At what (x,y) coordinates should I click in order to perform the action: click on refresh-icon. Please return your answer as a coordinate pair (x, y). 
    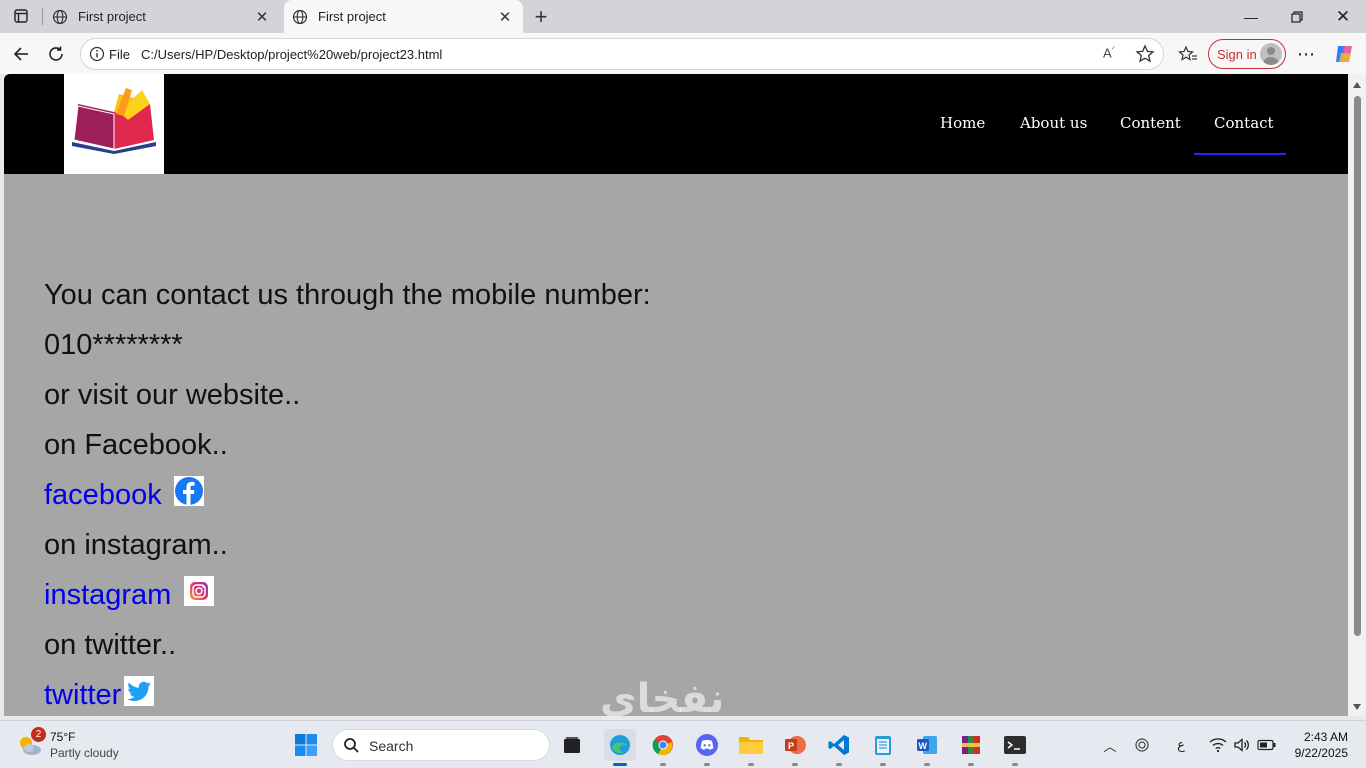
    Looking at the image, I should click on (56, 53).